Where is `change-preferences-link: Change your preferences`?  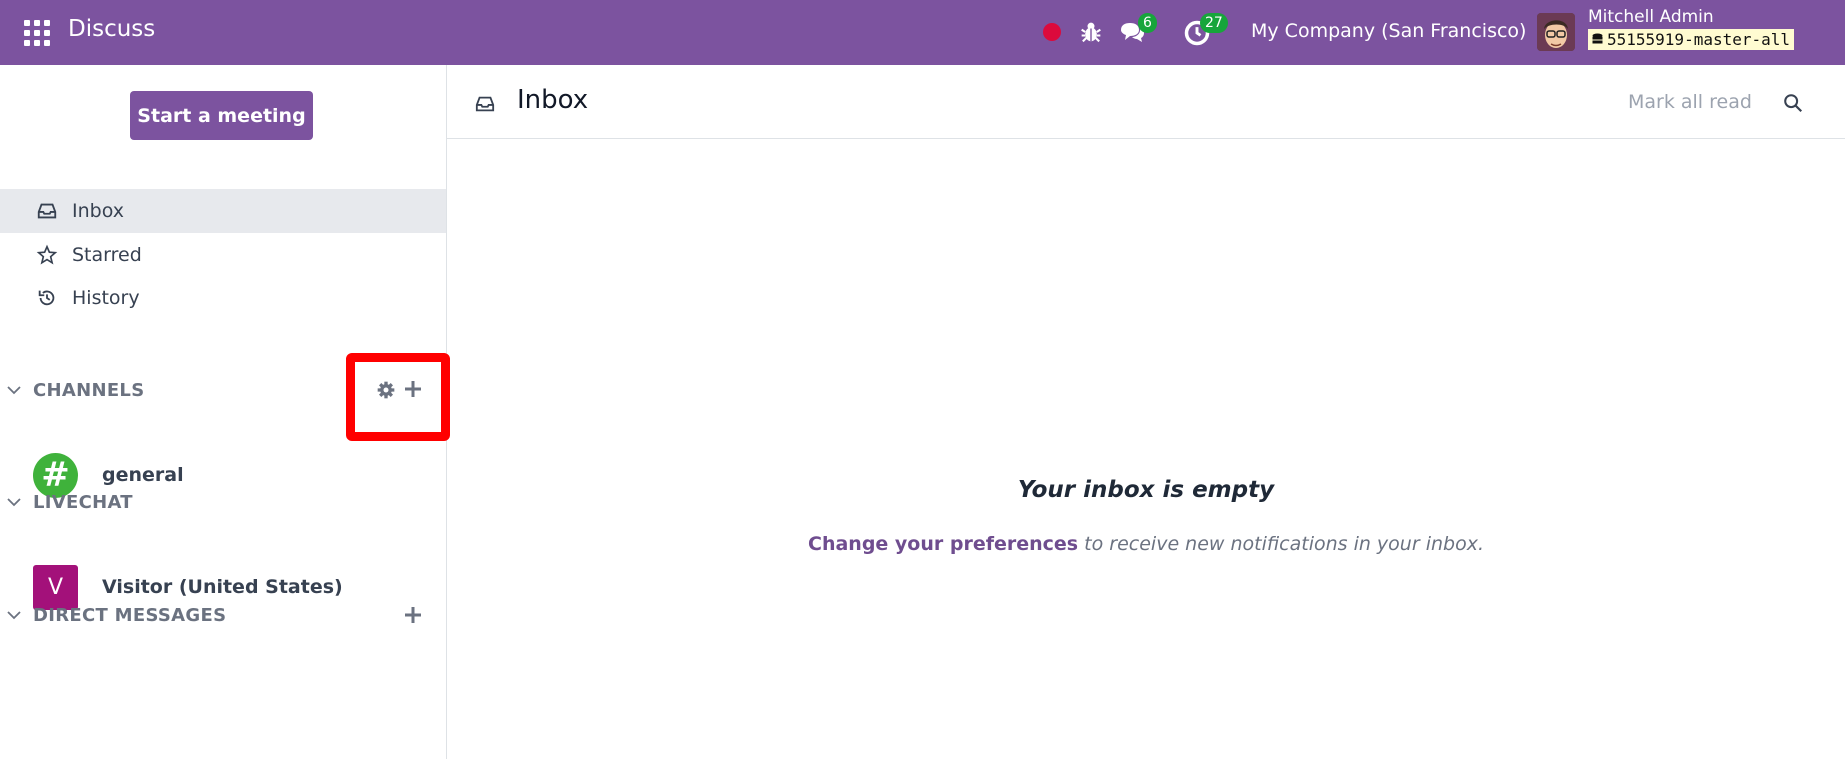 change-preferences-link: Change your preferences is located at coordinates (943, 544).